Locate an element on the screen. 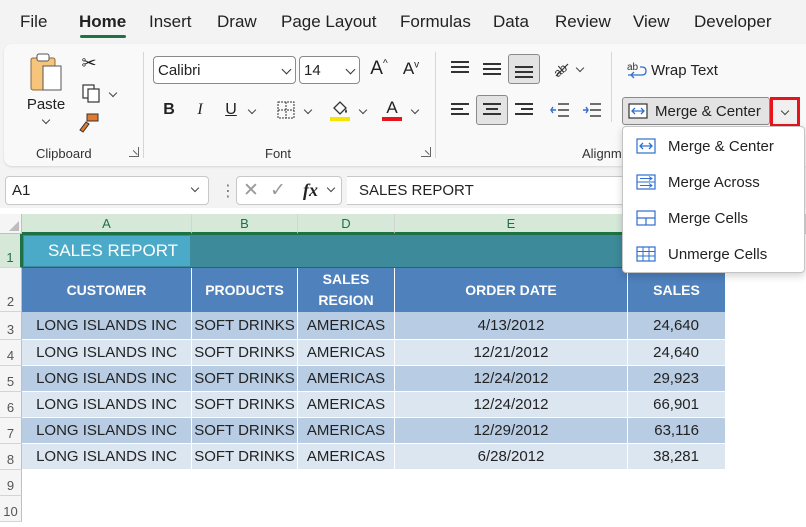 The width and height of the screenshot is (806, 527). underline-dropdown is located at coordinates (252, 110).